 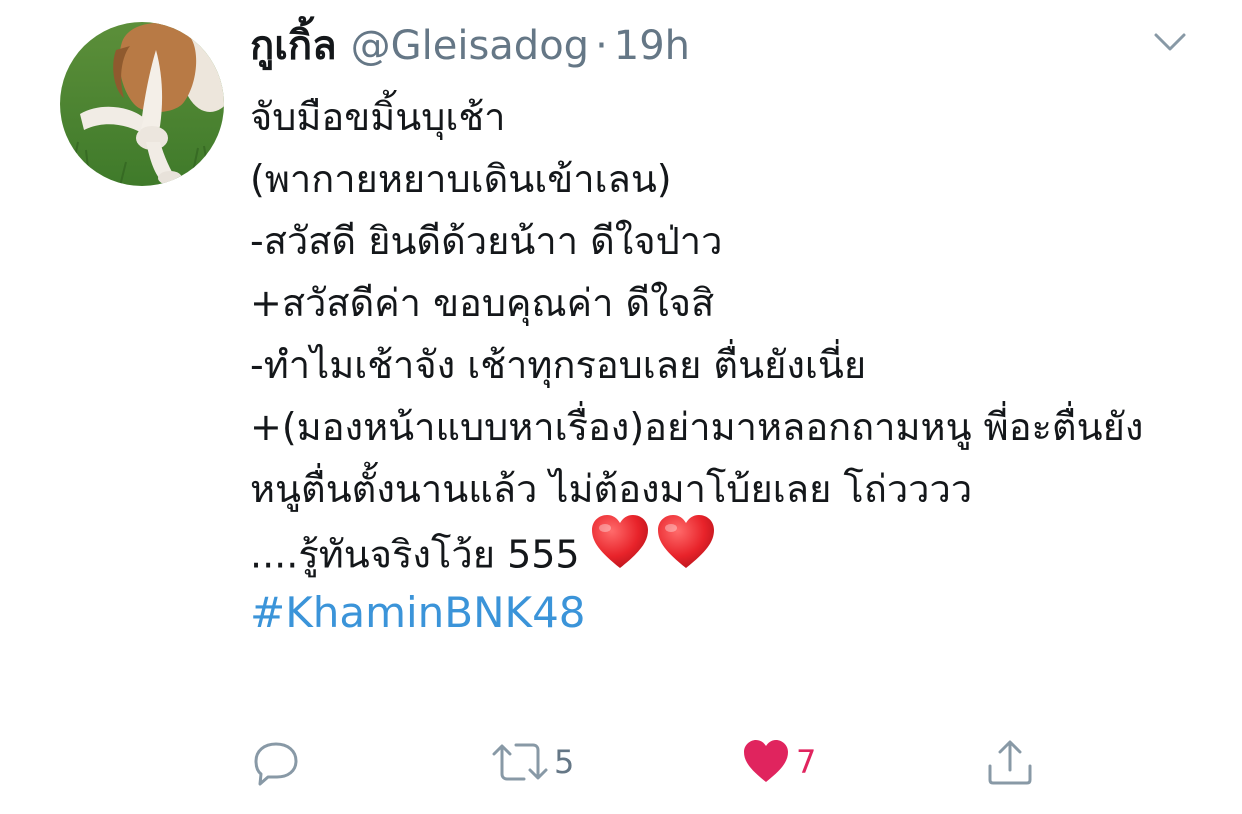 I want to click on tweet-line: -ทำไมเช้าจัง เช้าทุกรอบเลย ตื่นยังเนี่ย, so click(x=558, y=365).